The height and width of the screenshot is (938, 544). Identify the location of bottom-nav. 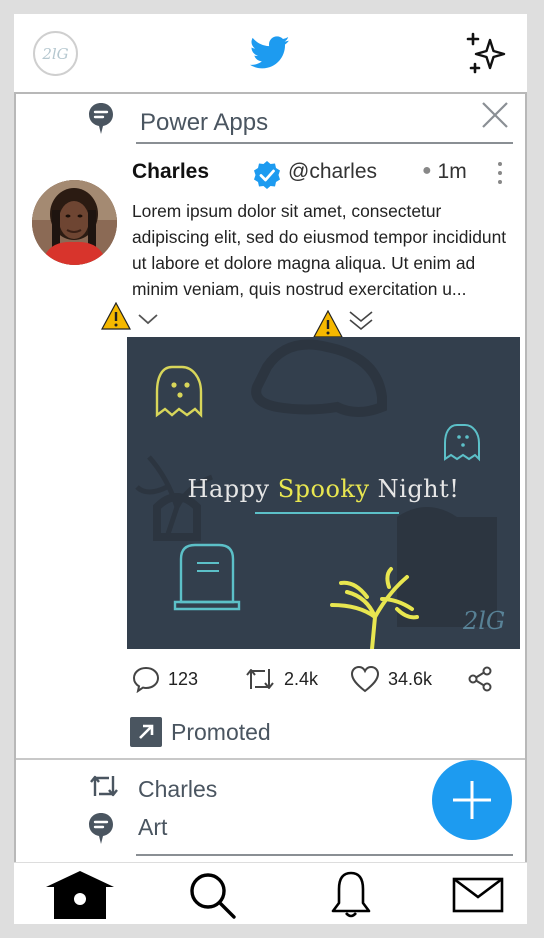
(270, 893).